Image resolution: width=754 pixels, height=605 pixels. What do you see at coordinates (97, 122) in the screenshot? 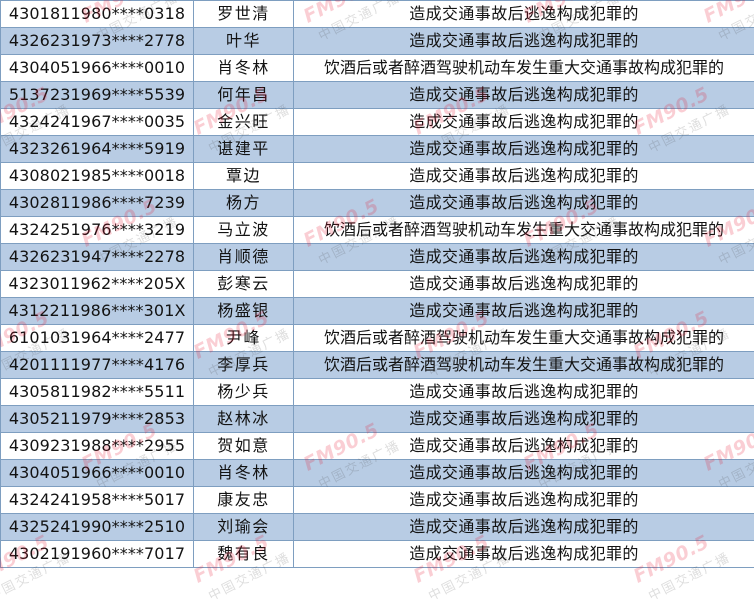
I see `cell-id-number: 4324241967****0035` at bounding box center [97, 122].